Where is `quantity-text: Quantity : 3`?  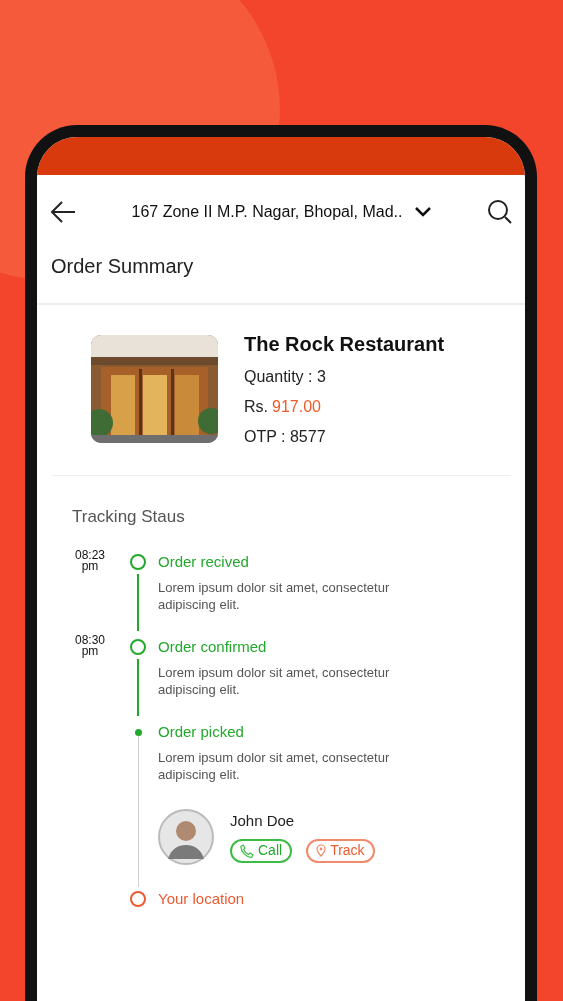 quantity-text: Quantity : 3 is located at coordinates (285, 377).